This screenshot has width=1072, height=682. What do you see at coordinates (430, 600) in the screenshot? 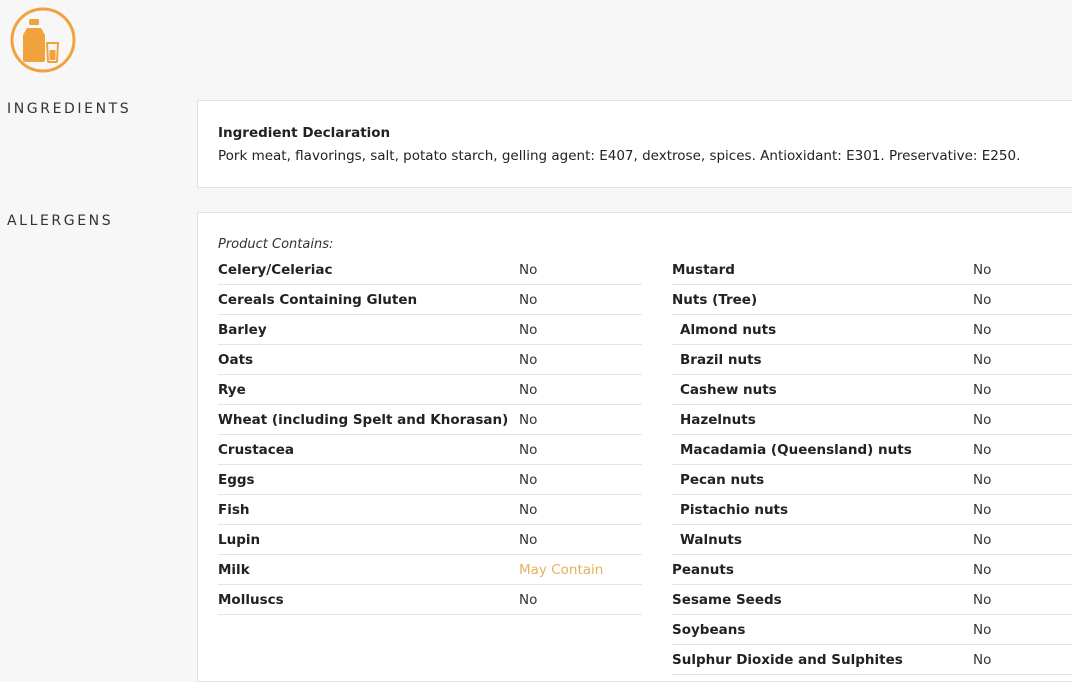
I see `allergen-row: Molluscs No` at bounding box center [430, 600].